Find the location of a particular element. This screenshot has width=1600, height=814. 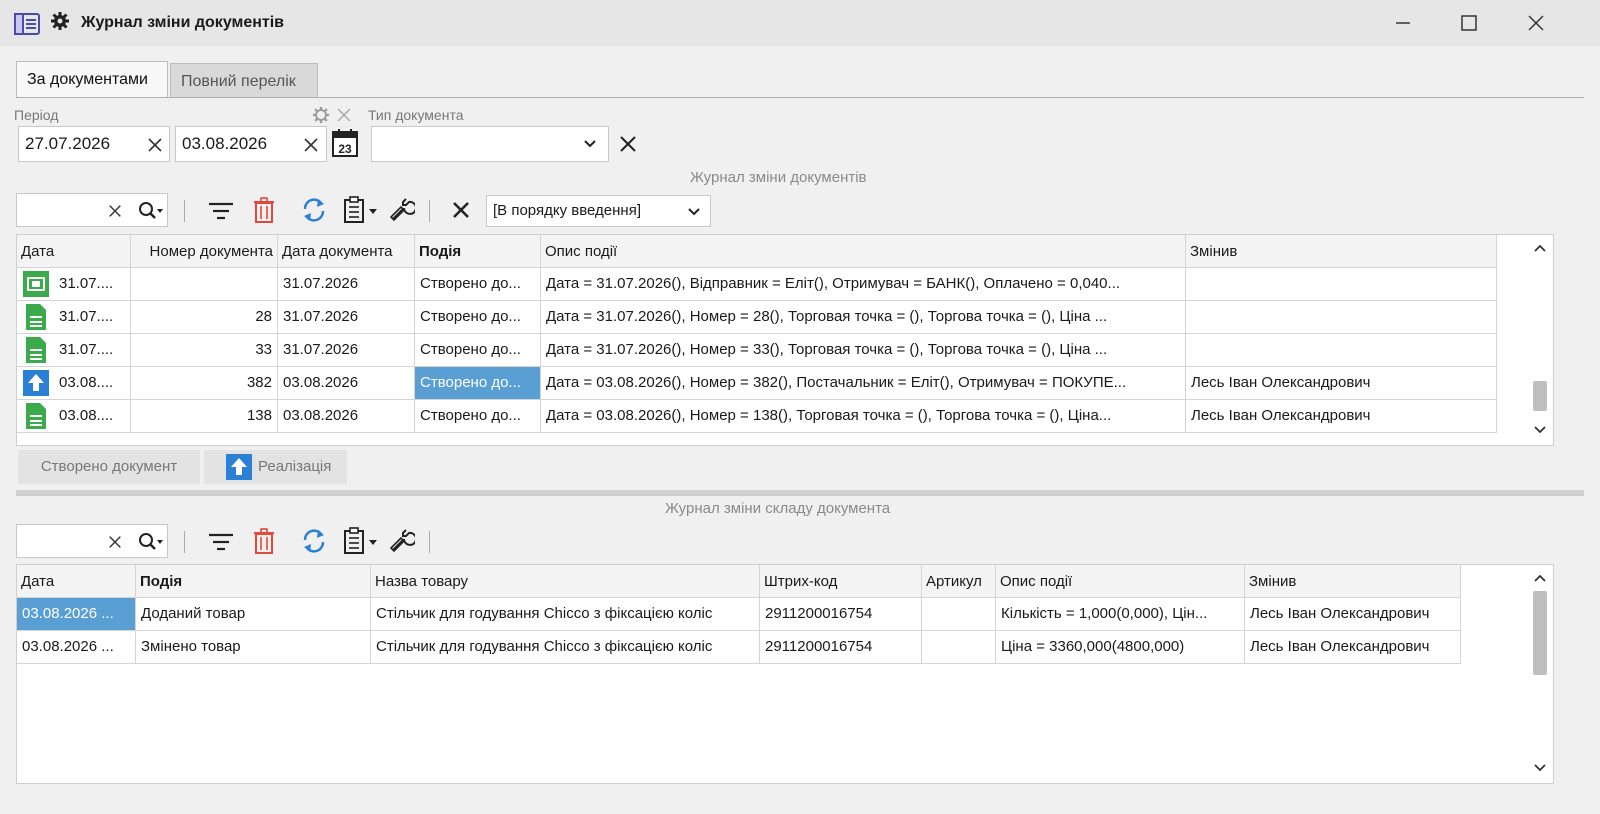

top-cancel-icon is located at coordinates (461, 210).